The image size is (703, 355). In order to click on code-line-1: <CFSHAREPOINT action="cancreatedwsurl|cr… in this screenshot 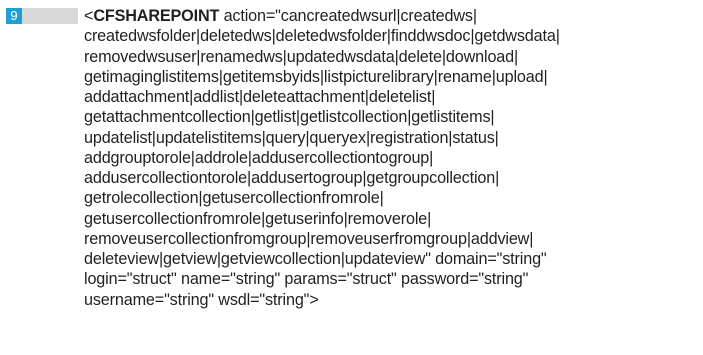, I will do `click(390, 16)`.